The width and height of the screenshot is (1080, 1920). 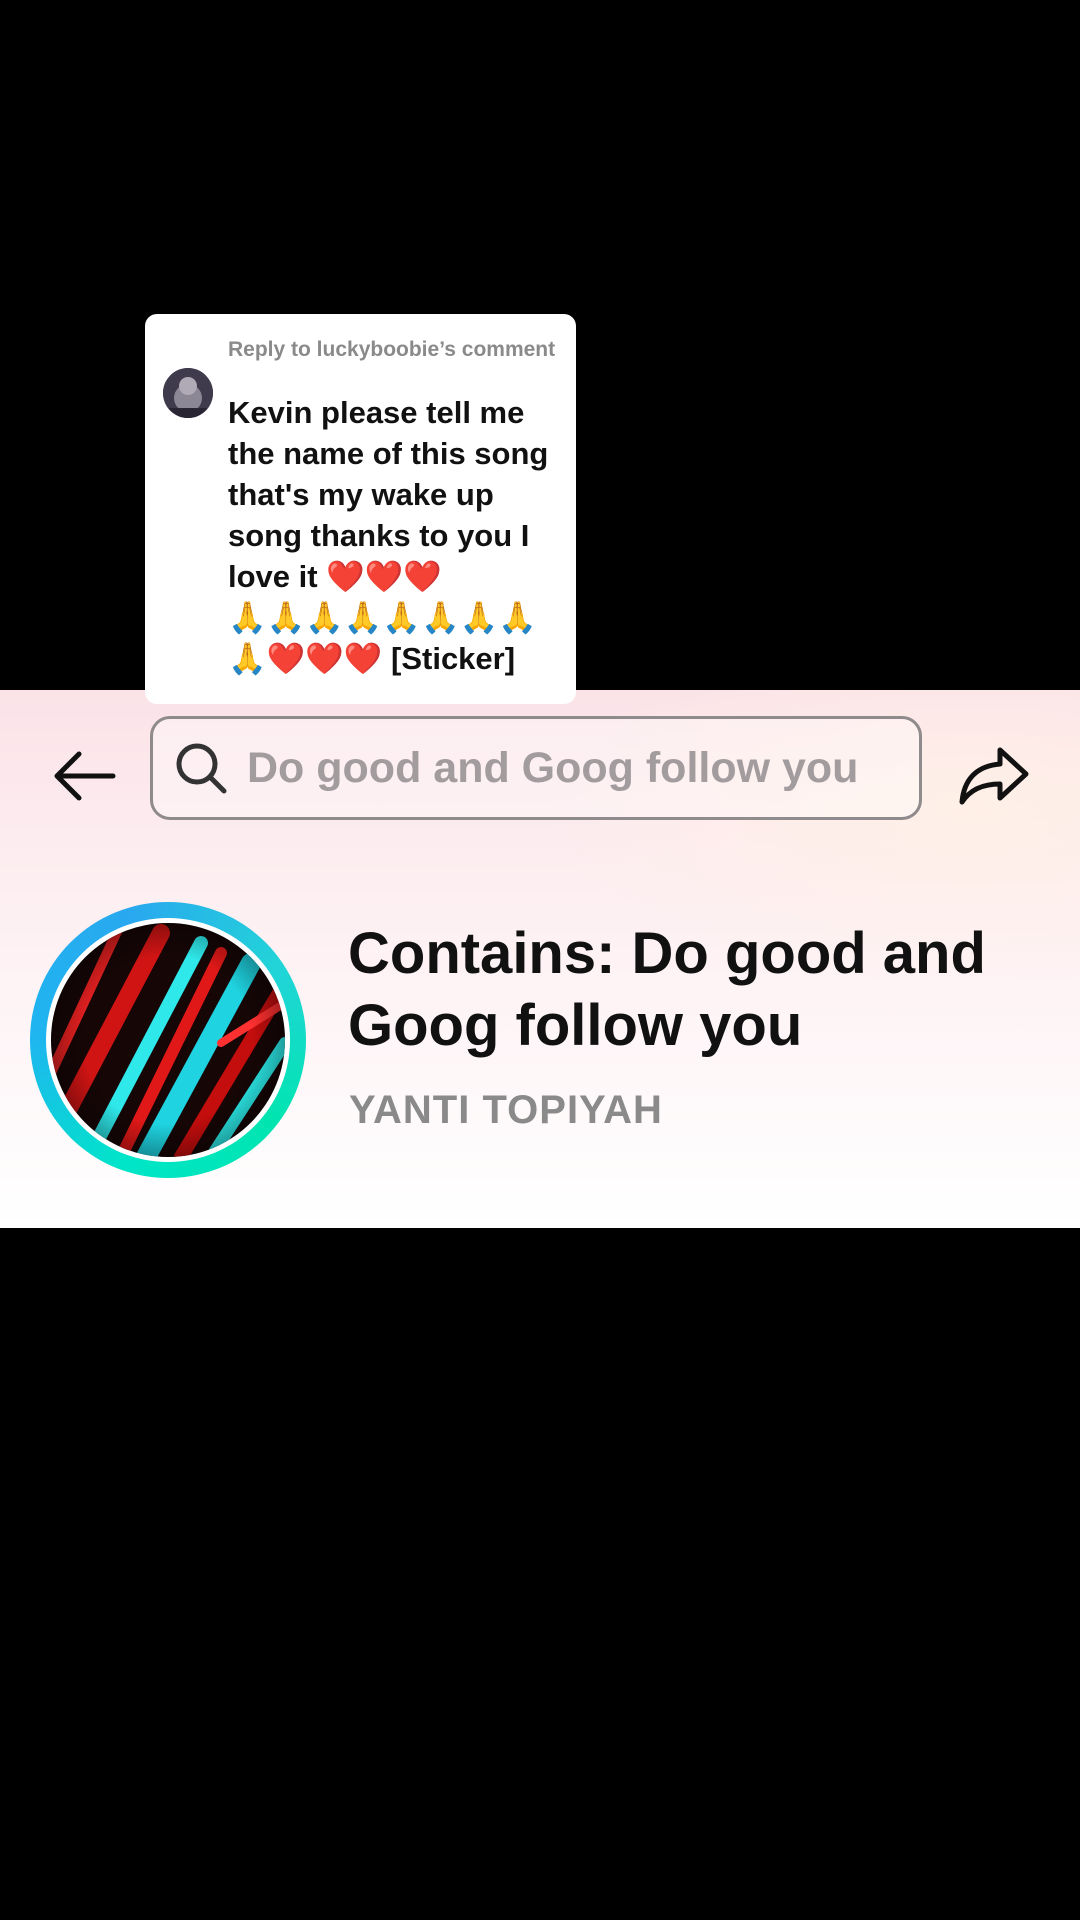 What do you see at coordinates (667, 989) in the screenshot?
I see `song-title: Contains: Do good and Goog follow you` at bounding box center [667, 989].